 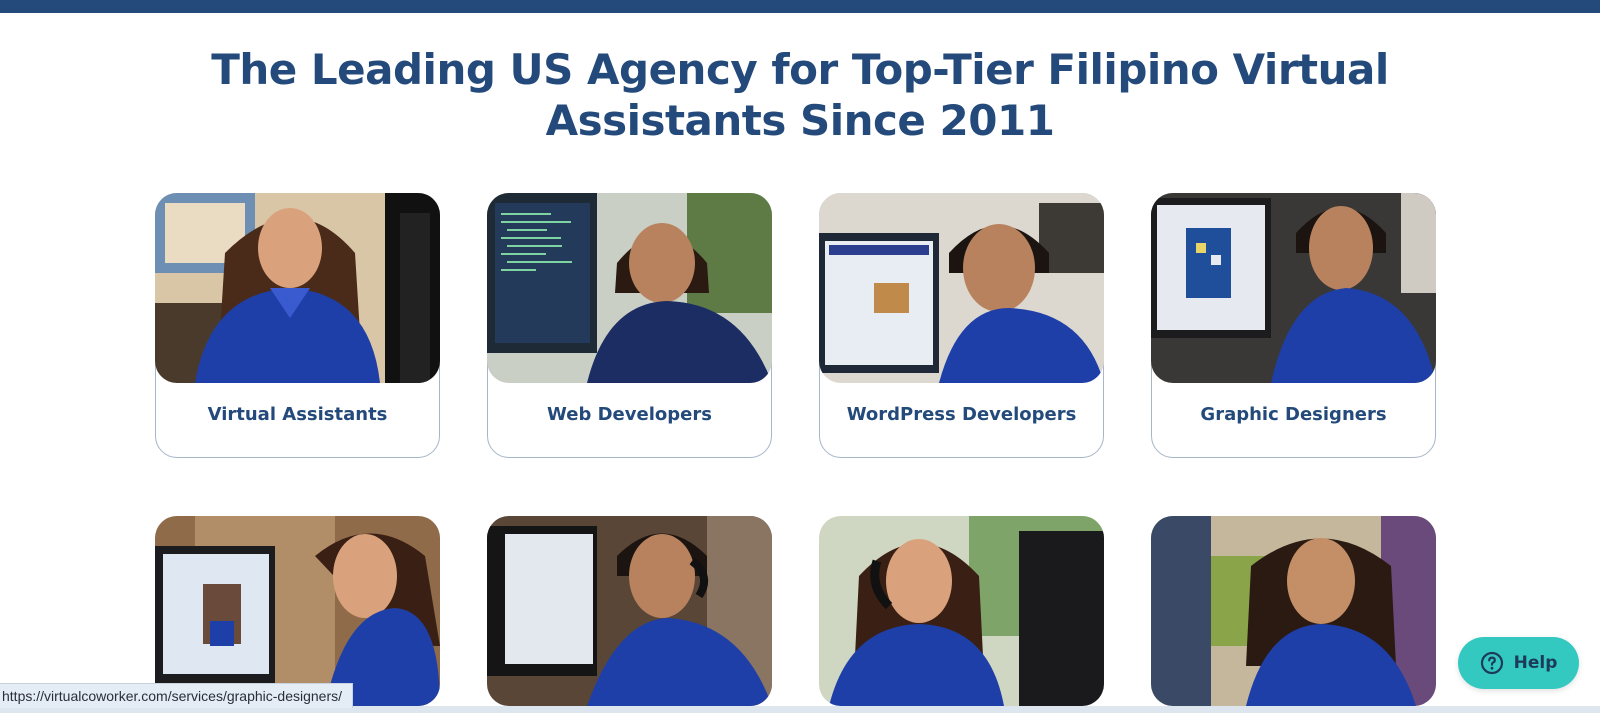 What do you see at coordinates (961, 288) in the screenshot?
I see `wordpress-developer-photo` at bounding box center [961, 288].